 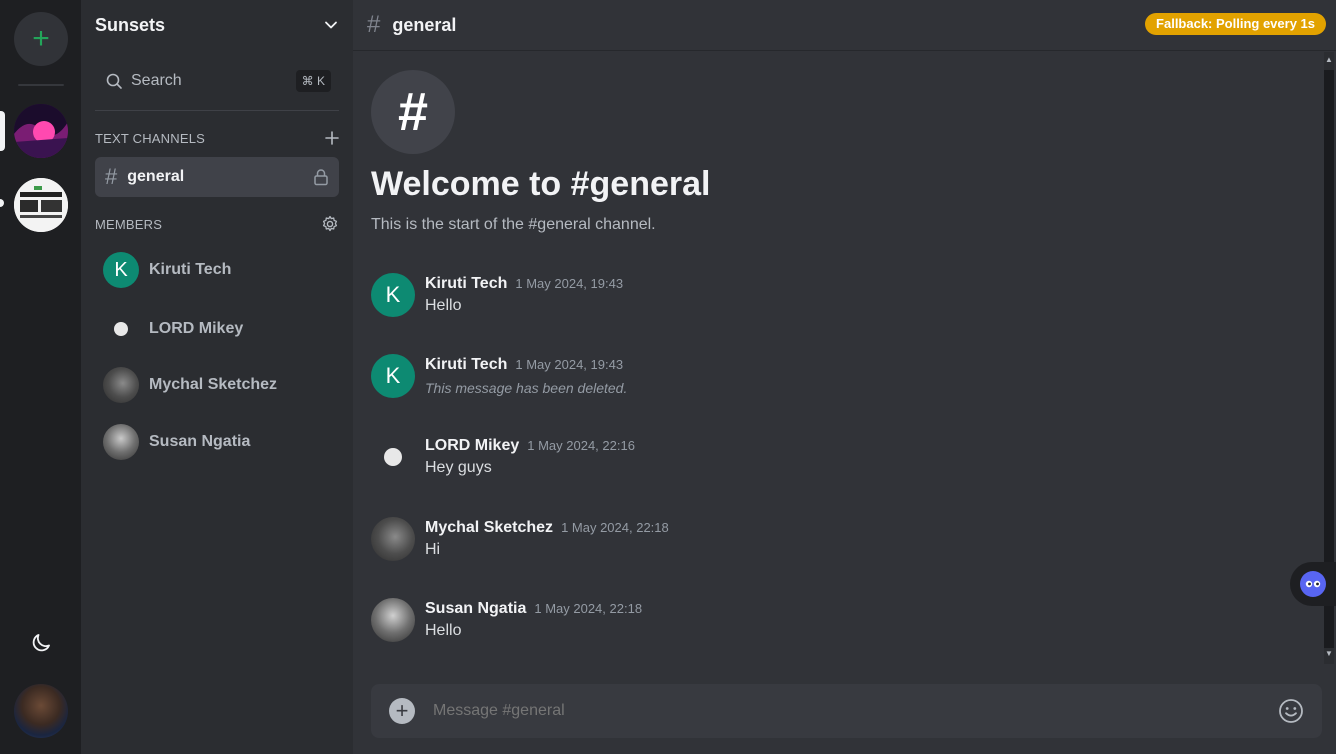 What do you see at coordinates (156, 80) in the screenshot?
I see `search-placeholder: Search` at bounding box center [156, 80].